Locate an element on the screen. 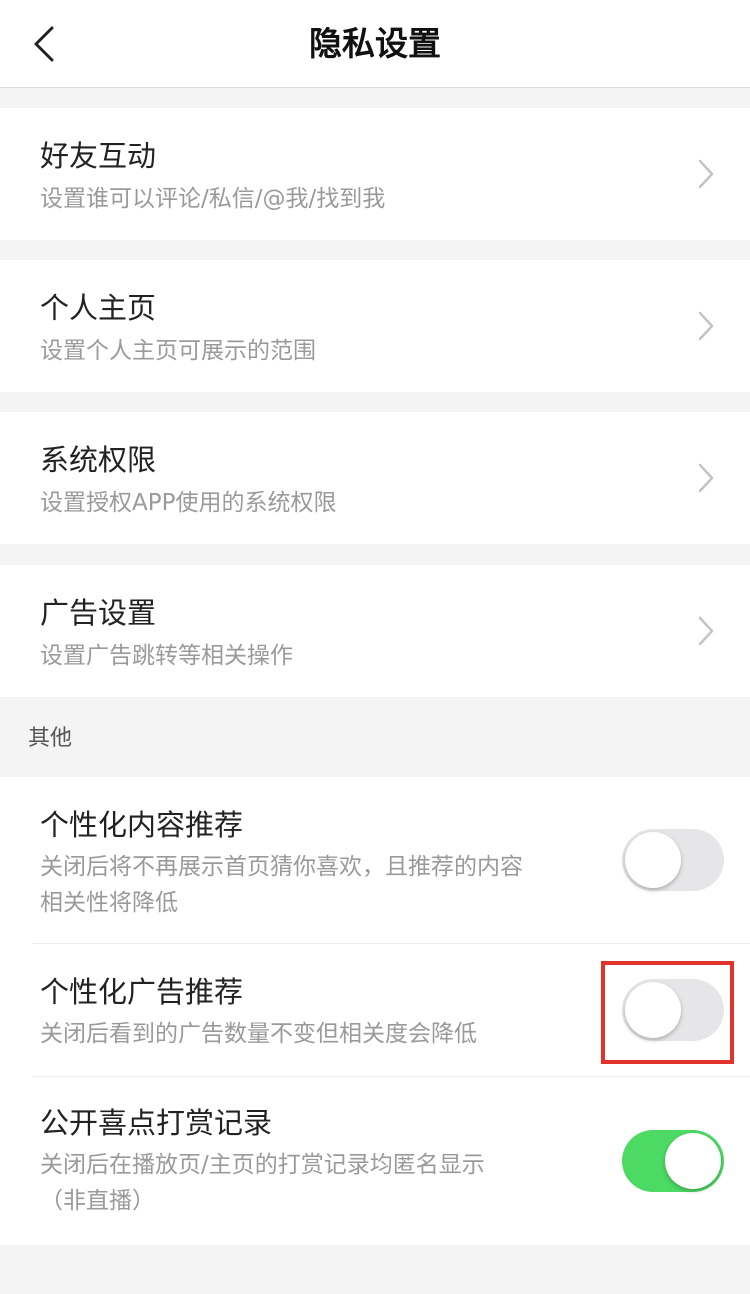 The height and width of the screenshot is (1294, 750). menu-item-title: 广告设置 is located at coordinates (98, 613).